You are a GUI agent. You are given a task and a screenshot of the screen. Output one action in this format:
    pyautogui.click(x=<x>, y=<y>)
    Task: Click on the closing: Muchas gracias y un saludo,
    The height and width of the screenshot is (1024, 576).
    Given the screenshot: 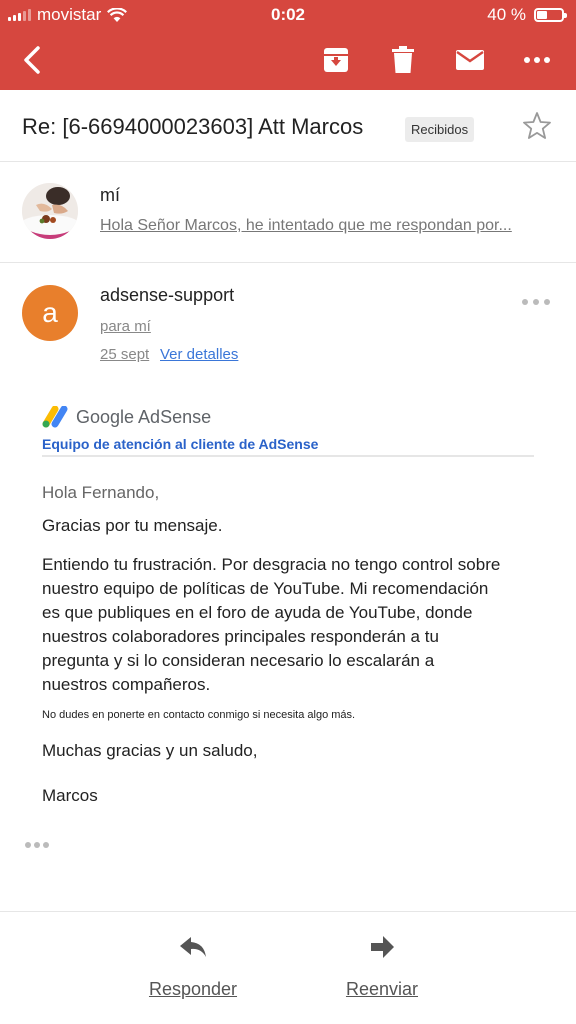 What is the action you would take?
    pyautogui.click(x=150, y=750)
    